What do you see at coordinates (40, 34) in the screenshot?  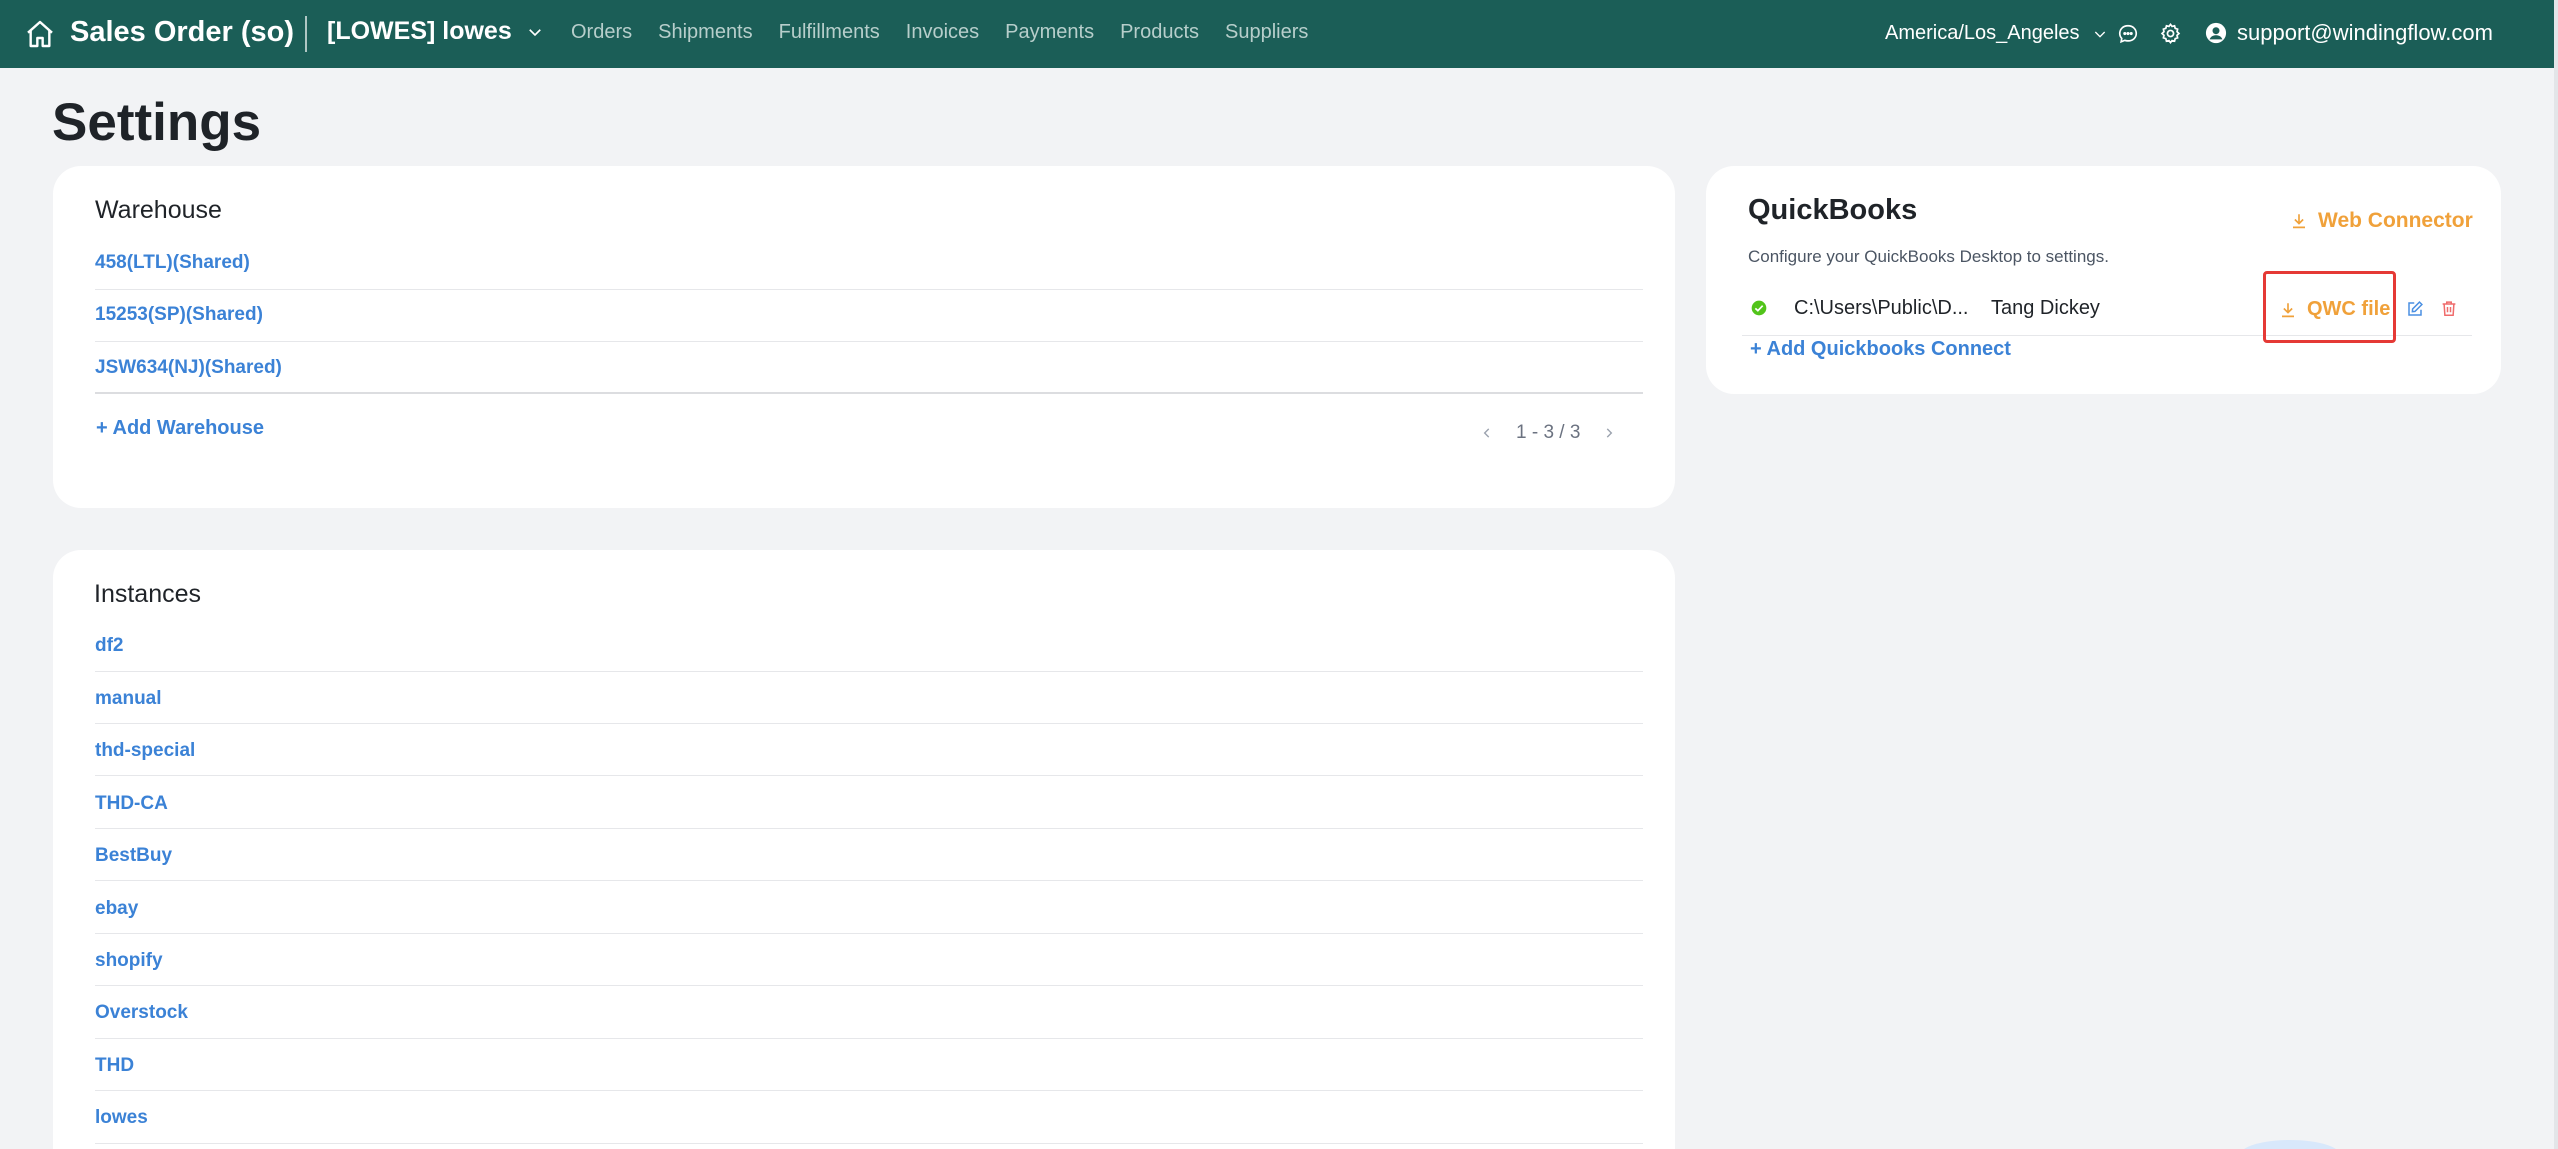 I see `home-icon` at bounding box center [40, 34].